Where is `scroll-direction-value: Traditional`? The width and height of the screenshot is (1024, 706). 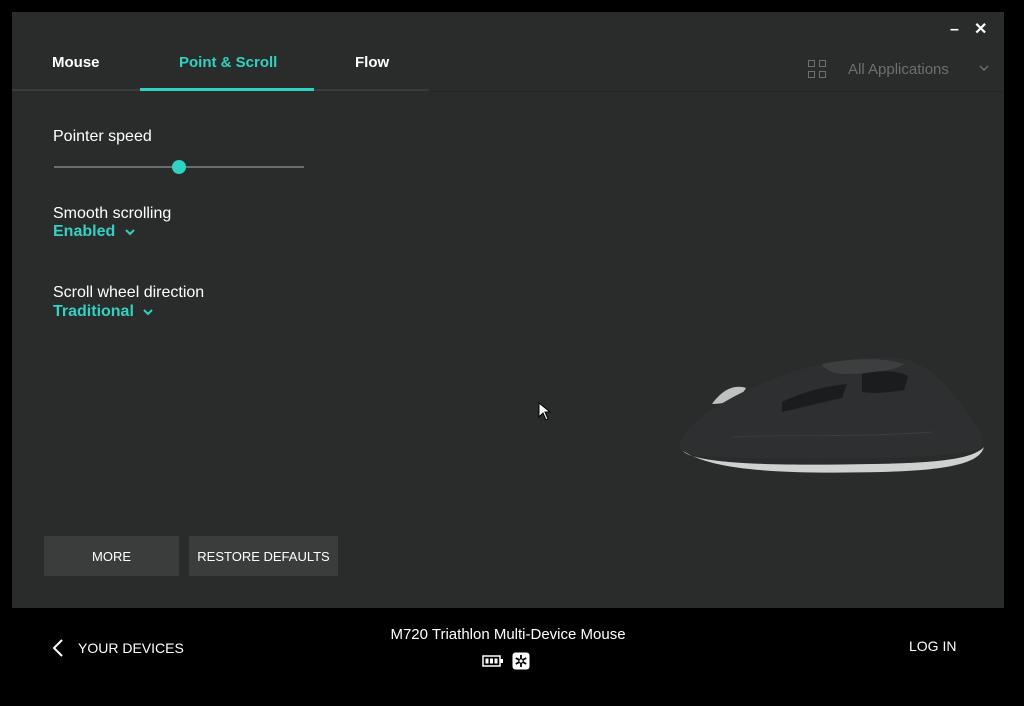 scroll-direction-value: Traditional is located at coordinates (93, 311).